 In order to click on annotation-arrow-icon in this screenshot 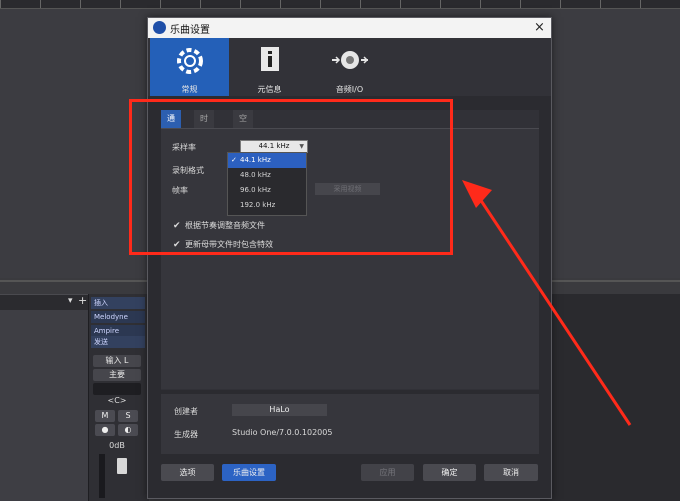, I will do `click(547, 303)`.